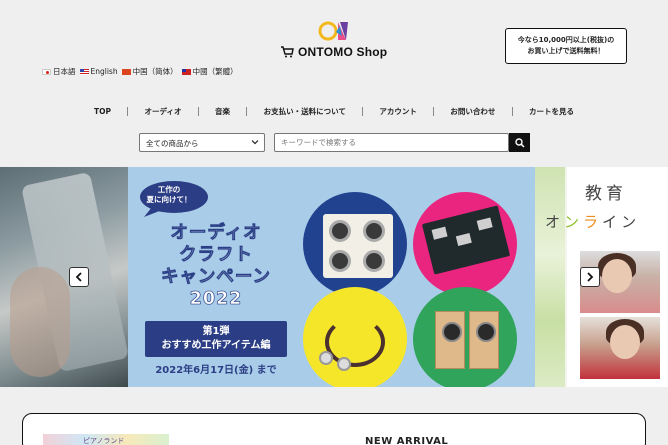 The height and width of the screenshot is (445, 668). I want to click on site-logo: ONTOMO Shop, so click(336, 41).